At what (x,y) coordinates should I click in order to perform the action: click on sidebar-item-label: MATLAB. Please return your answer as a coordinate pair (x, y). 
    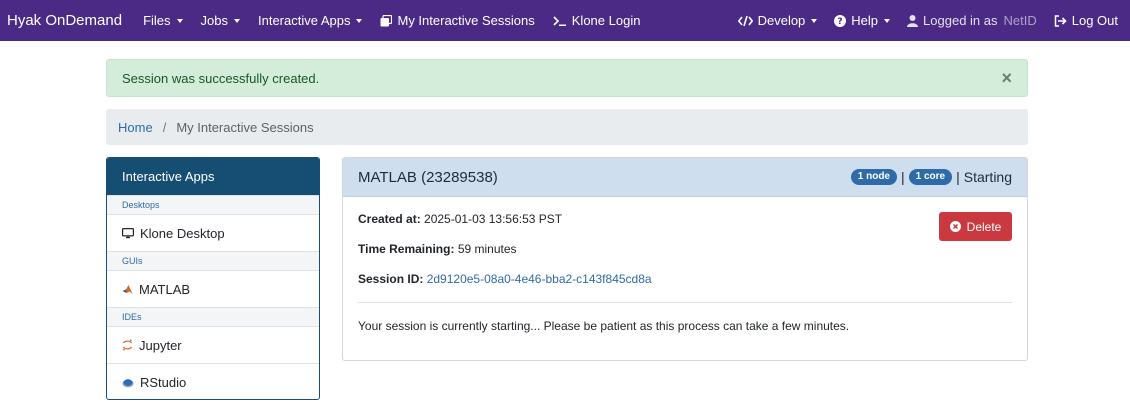
    Looking at the image, I should click on (165, 289).